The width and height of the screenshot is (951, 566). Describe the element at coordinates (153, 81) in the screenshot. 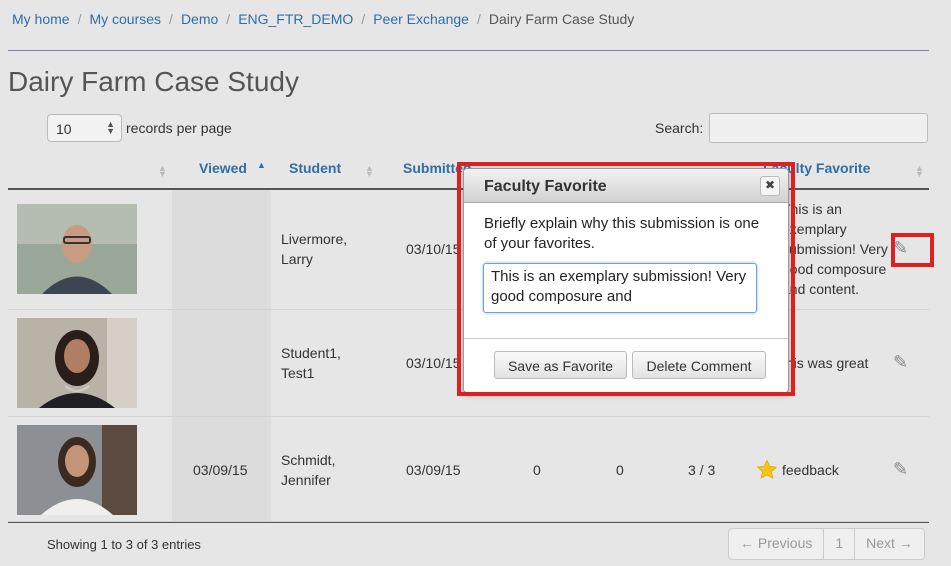

I see `page-title: Dairy Farm Case Study` at that location.